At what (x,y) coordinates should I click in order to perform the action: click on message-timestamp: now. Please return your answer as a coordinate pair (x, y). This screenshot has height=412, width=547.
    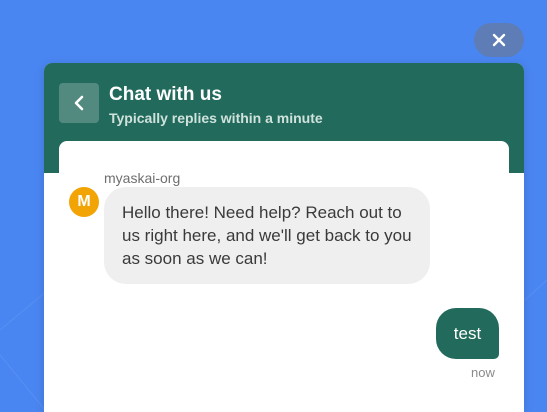
    Looking at the image, I should click on (483, 372).